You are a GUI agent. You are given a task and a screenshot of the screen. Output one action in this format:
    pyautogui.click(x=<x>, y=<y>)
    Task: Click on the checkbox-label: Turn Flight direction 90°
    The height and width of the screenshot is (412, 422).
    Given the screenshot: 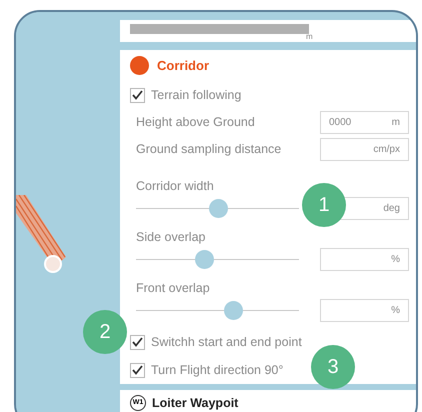 What is the action you would take?
    pyautogui.click(x=217, y=370)
    